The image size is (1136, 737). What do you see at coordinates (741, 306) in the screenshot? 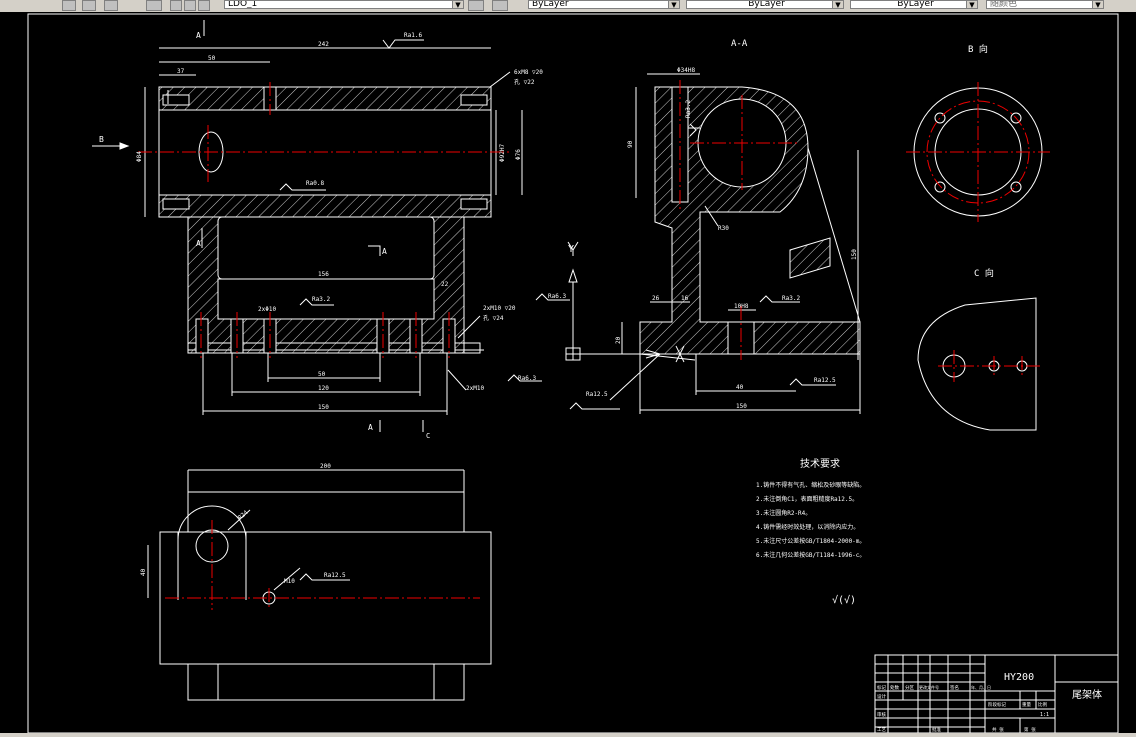
I see `dim-text: 10H8` at bounding box center [741, 306].